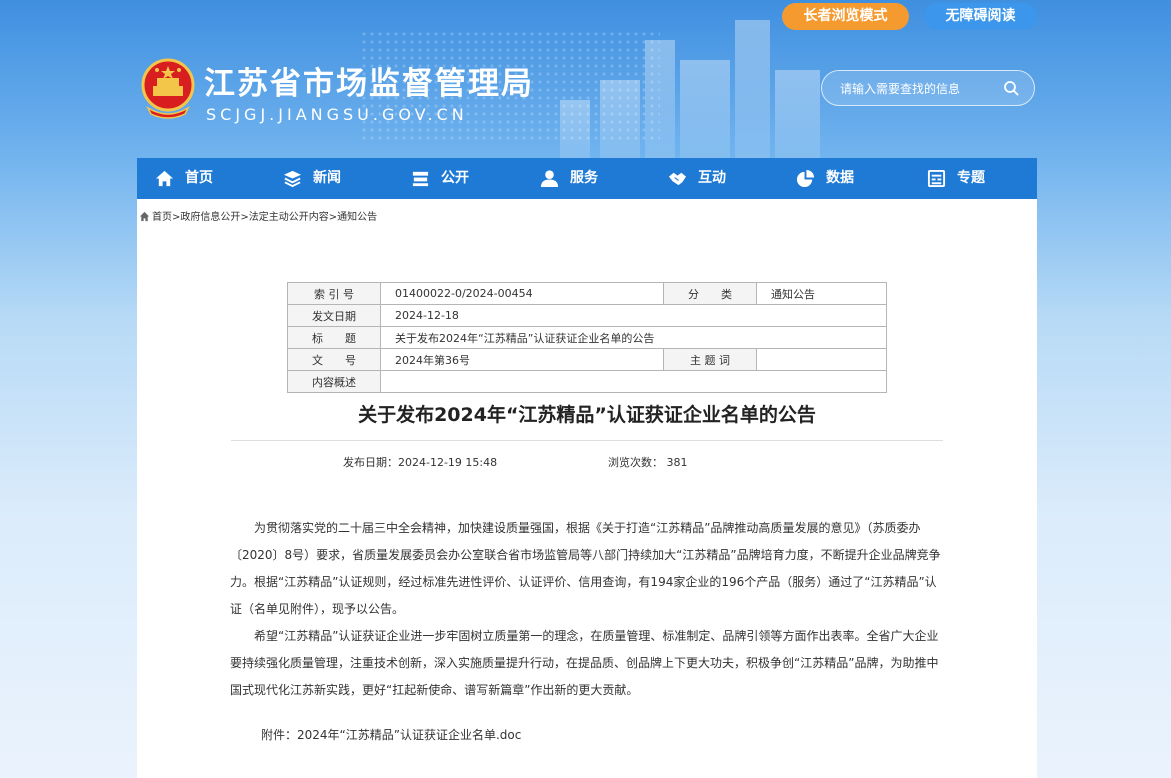  Describe the element at coordinates (391, 734) in the screenshot. I see `attachment-link: 附件：2024年“江苏精品”认证获证企业名单.doc` at that location.